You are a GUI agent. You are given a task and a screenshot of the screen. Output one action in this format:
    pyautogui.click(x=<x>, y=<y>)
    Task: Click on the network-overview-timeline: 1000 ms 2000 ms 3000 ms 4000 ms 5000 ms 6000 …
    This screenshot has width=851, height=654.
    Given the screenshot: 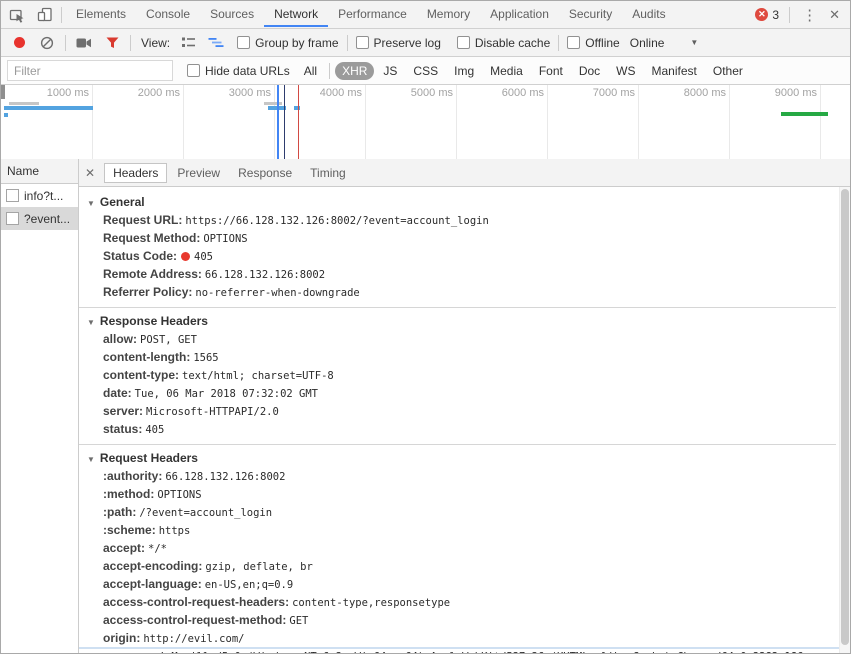 What is the action you would take?
    pyautogui.click(x=425, y=123)
    